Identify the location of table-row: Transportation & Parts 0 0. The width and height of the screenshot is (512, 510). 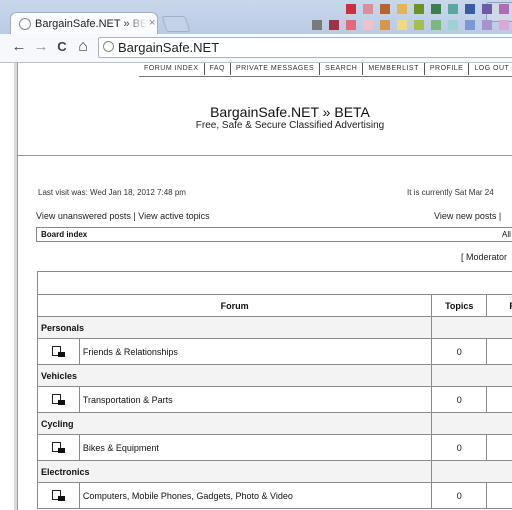
(274, 399).